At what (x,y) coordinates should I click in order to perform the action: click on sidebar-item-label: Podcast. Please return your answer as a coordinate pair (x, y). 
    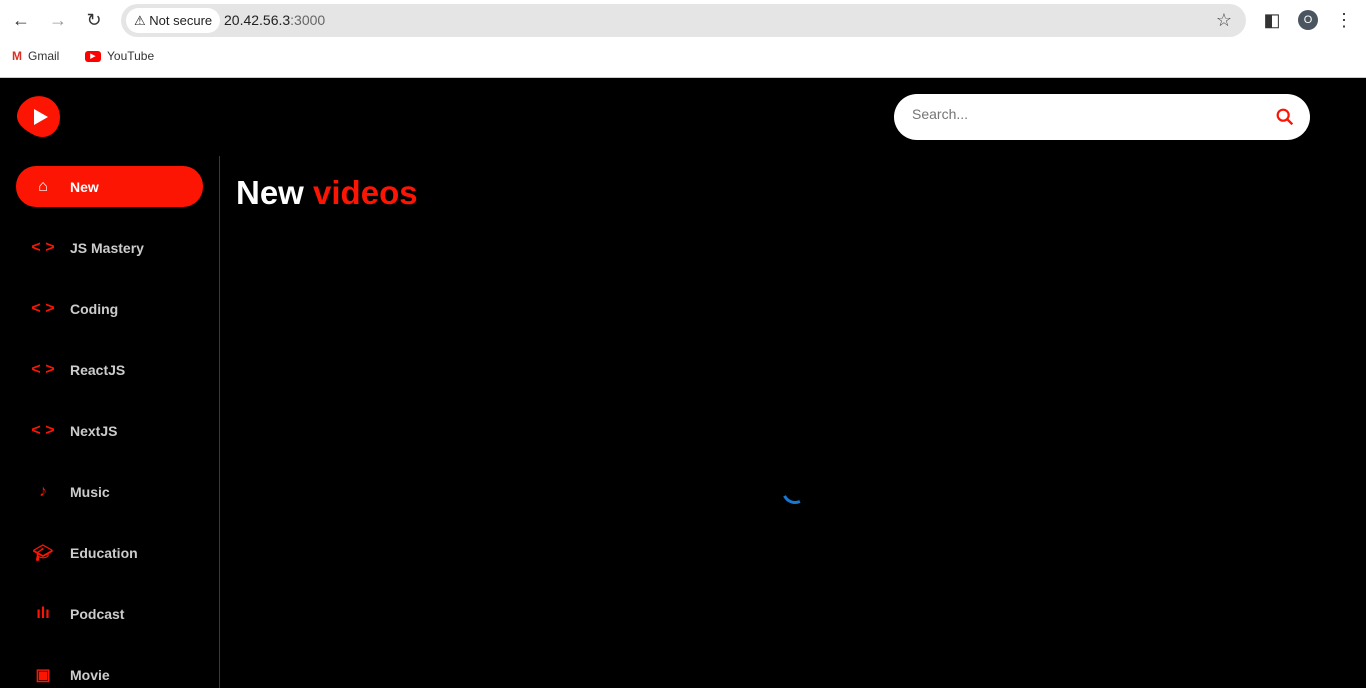
    Looking at the image, I should click on (97, 613).